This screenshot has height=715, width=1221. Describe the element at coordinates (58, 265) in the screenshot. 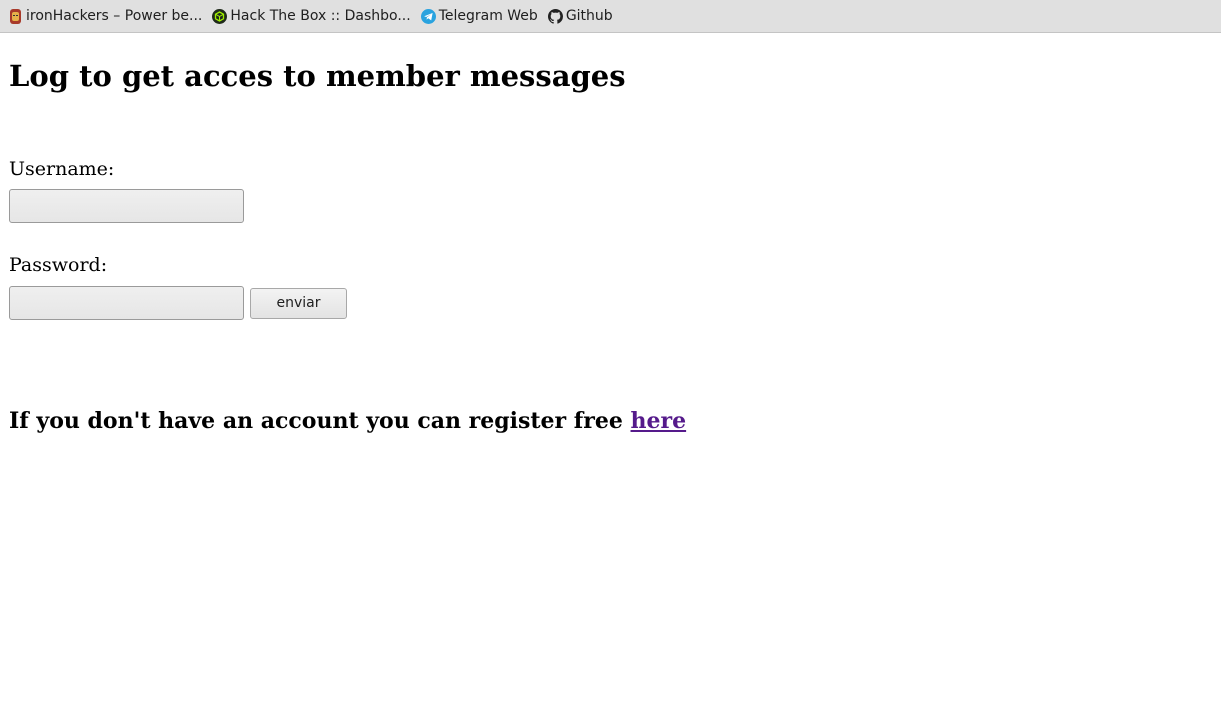

I see `password-label: Password:` at that location.